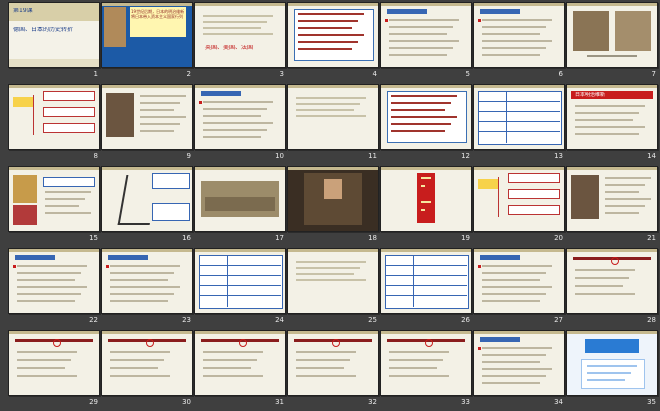 The height and width of the screenshot is (411, 660). I want to click on slide-thumbnail: 日本明治维新 14, so click(613, 124).